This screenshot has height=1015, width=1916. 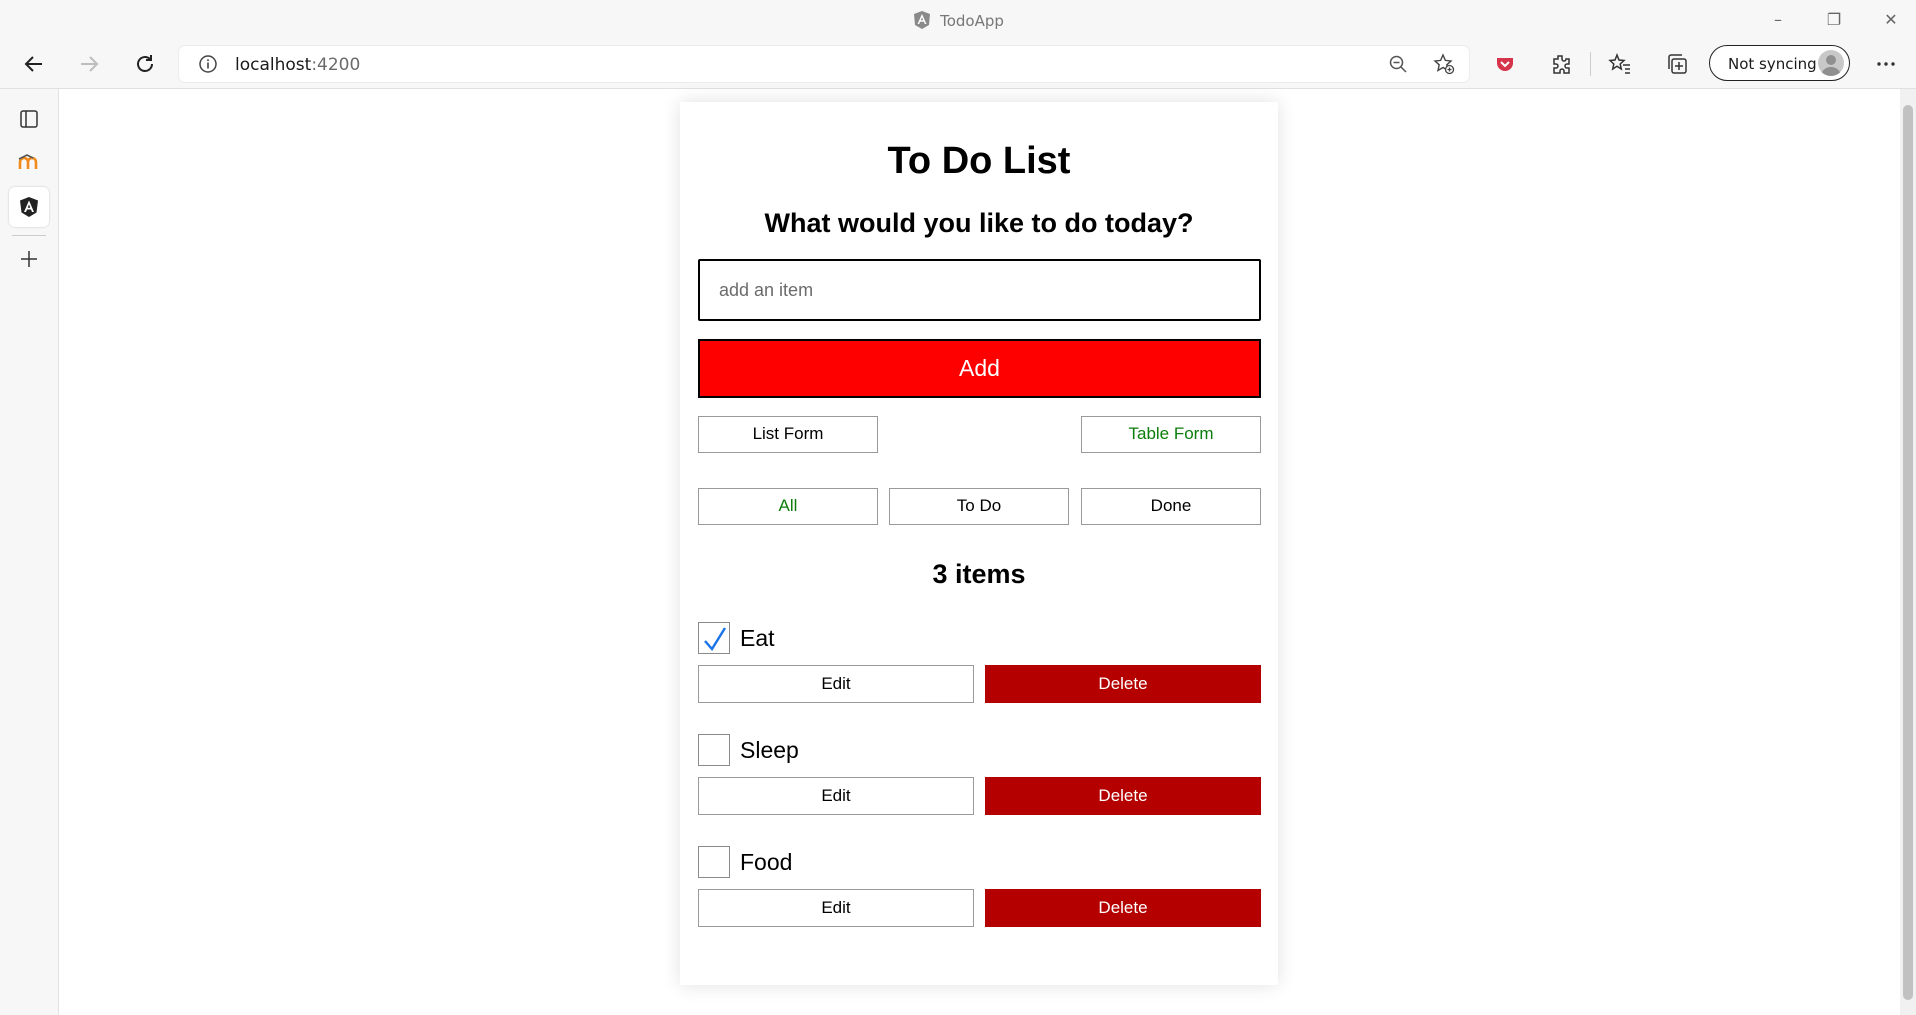 What do you see at coordinates (757, 638) in the screenshot?
I see `item-name: Eat` at bounding box center [757, 638].